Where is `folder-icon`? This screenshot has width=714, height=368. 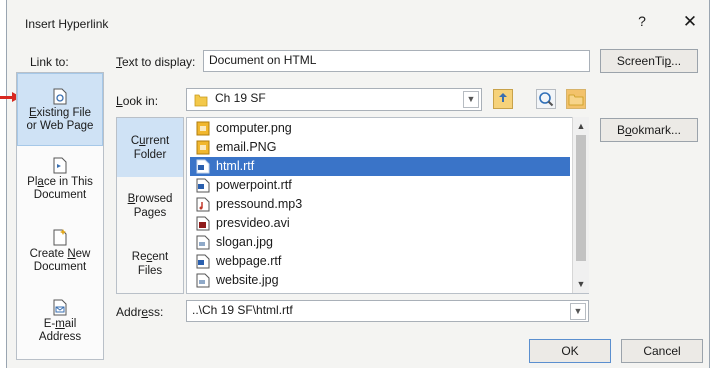
folder-icon is located at coordinates (201, 100).